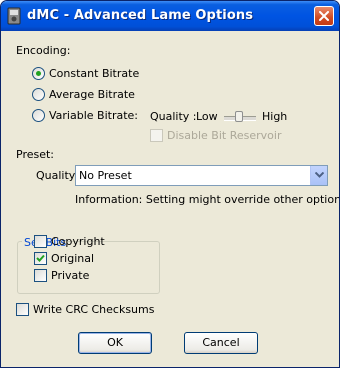 This screenshot has width=340, height=368. Describe the element at coordinates (40, 275) in the screenshot. I see `private-checkbox` at that location.